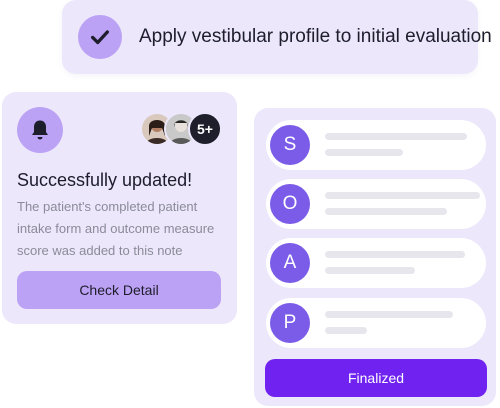 The image size is (500, 408). What do you see at coordinates (290, 263) in the screenshot?
I see `soap-letter-badge: A` at bounding box center [290, 263].